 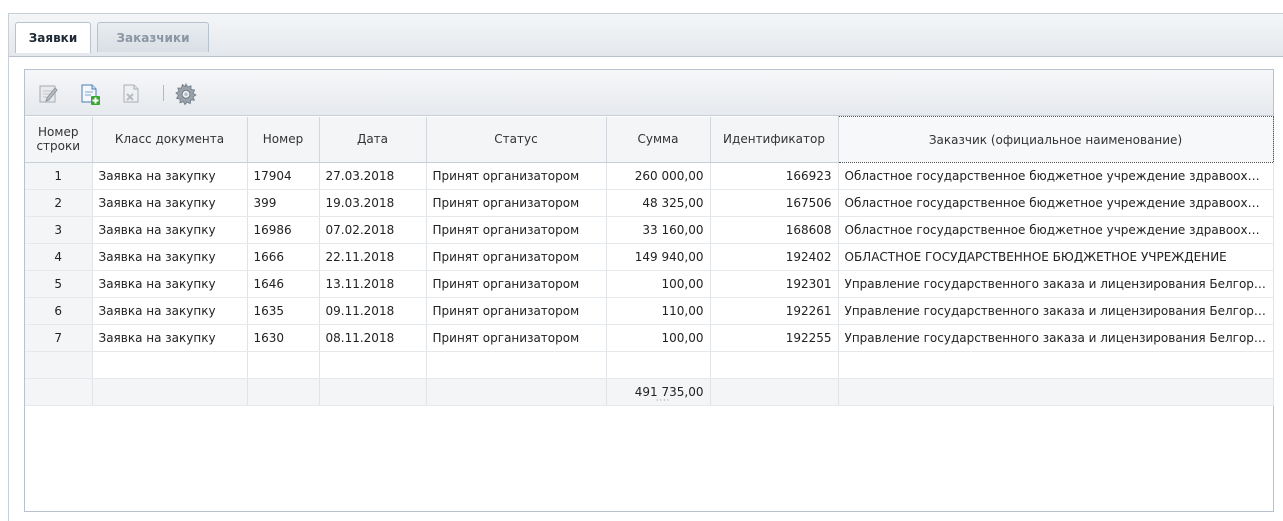 I want to click on delete-document-button, so click(x=132, y=94).